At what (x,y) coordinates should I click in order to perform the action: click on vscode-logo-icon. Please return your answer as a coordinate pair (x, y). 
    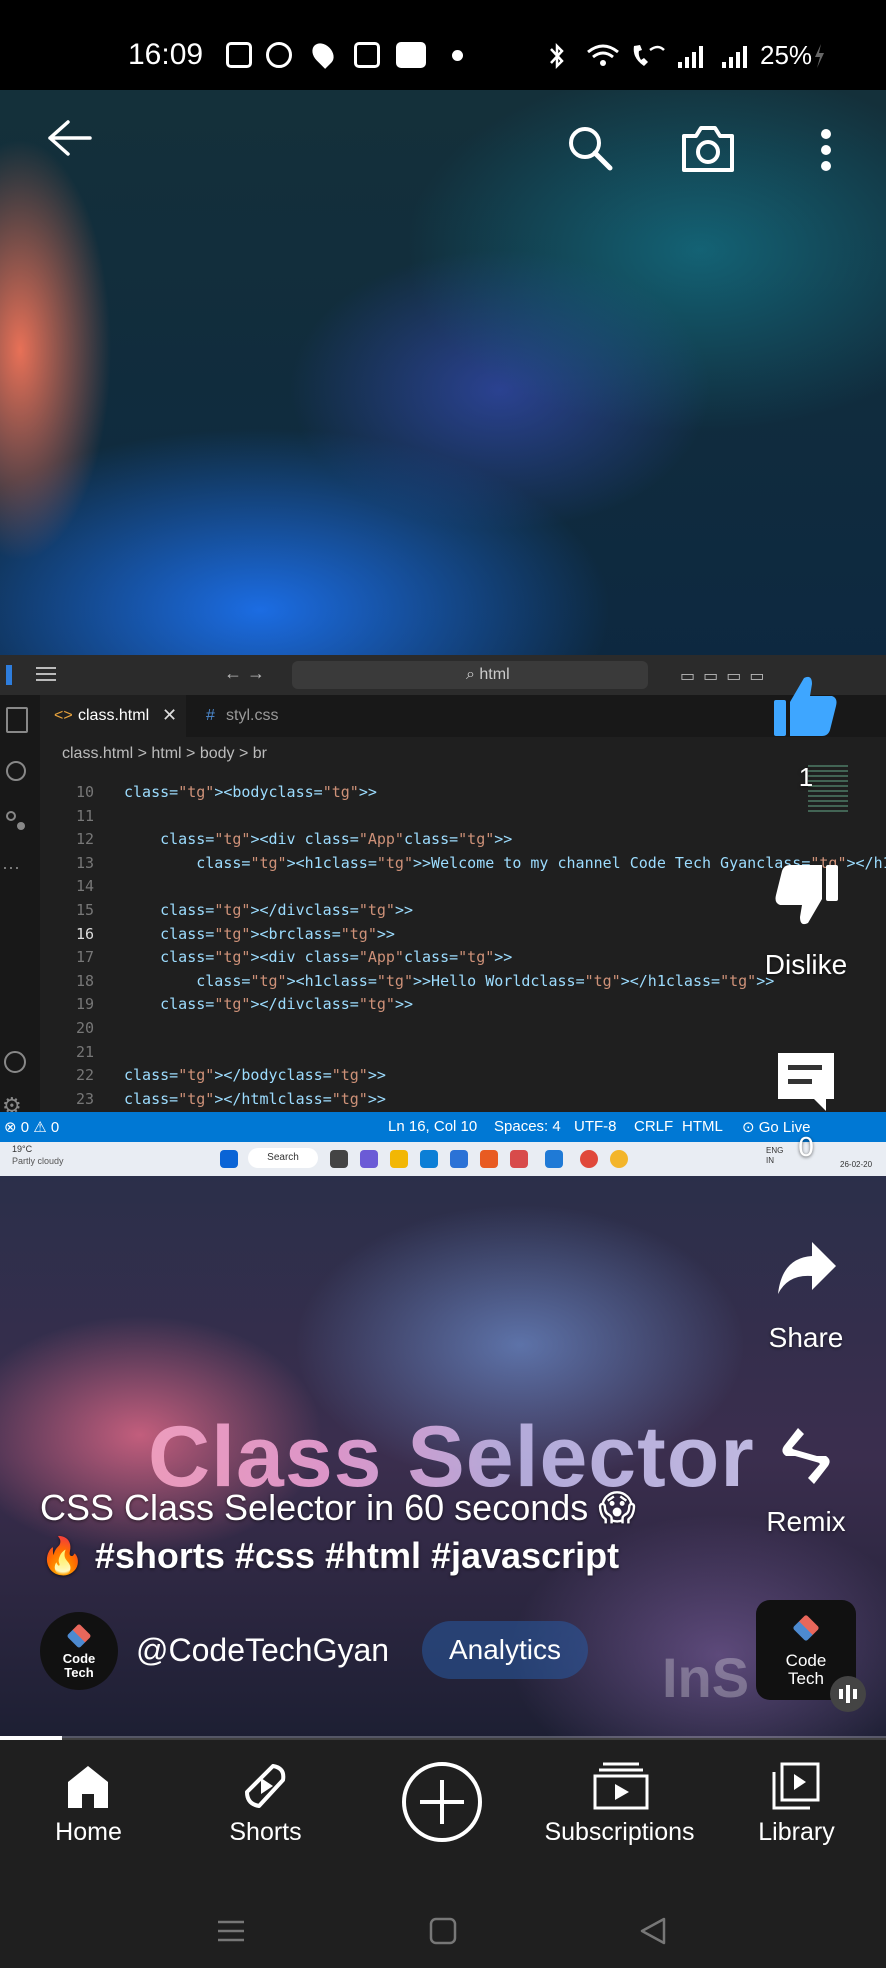
    Looking at the image, I should click on (9, 675).